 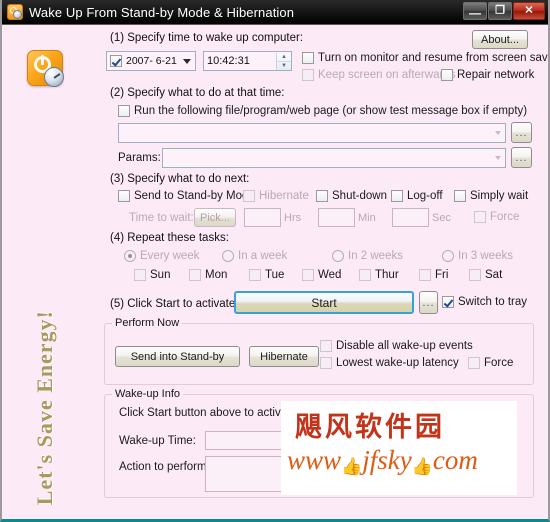 I want to click on perform-force-checkbox, so click(x=474, y=363).